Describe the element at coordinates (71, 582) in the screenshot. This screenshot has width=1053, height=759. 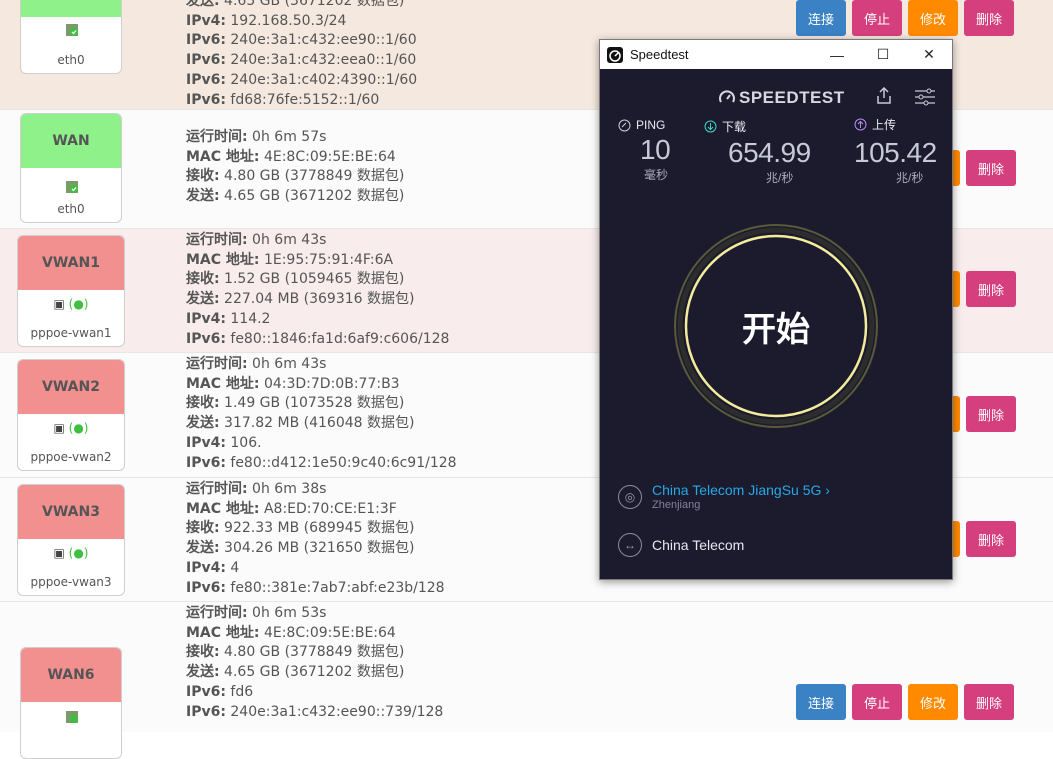
I see `device-name: pppoe-vwan3` at that location.